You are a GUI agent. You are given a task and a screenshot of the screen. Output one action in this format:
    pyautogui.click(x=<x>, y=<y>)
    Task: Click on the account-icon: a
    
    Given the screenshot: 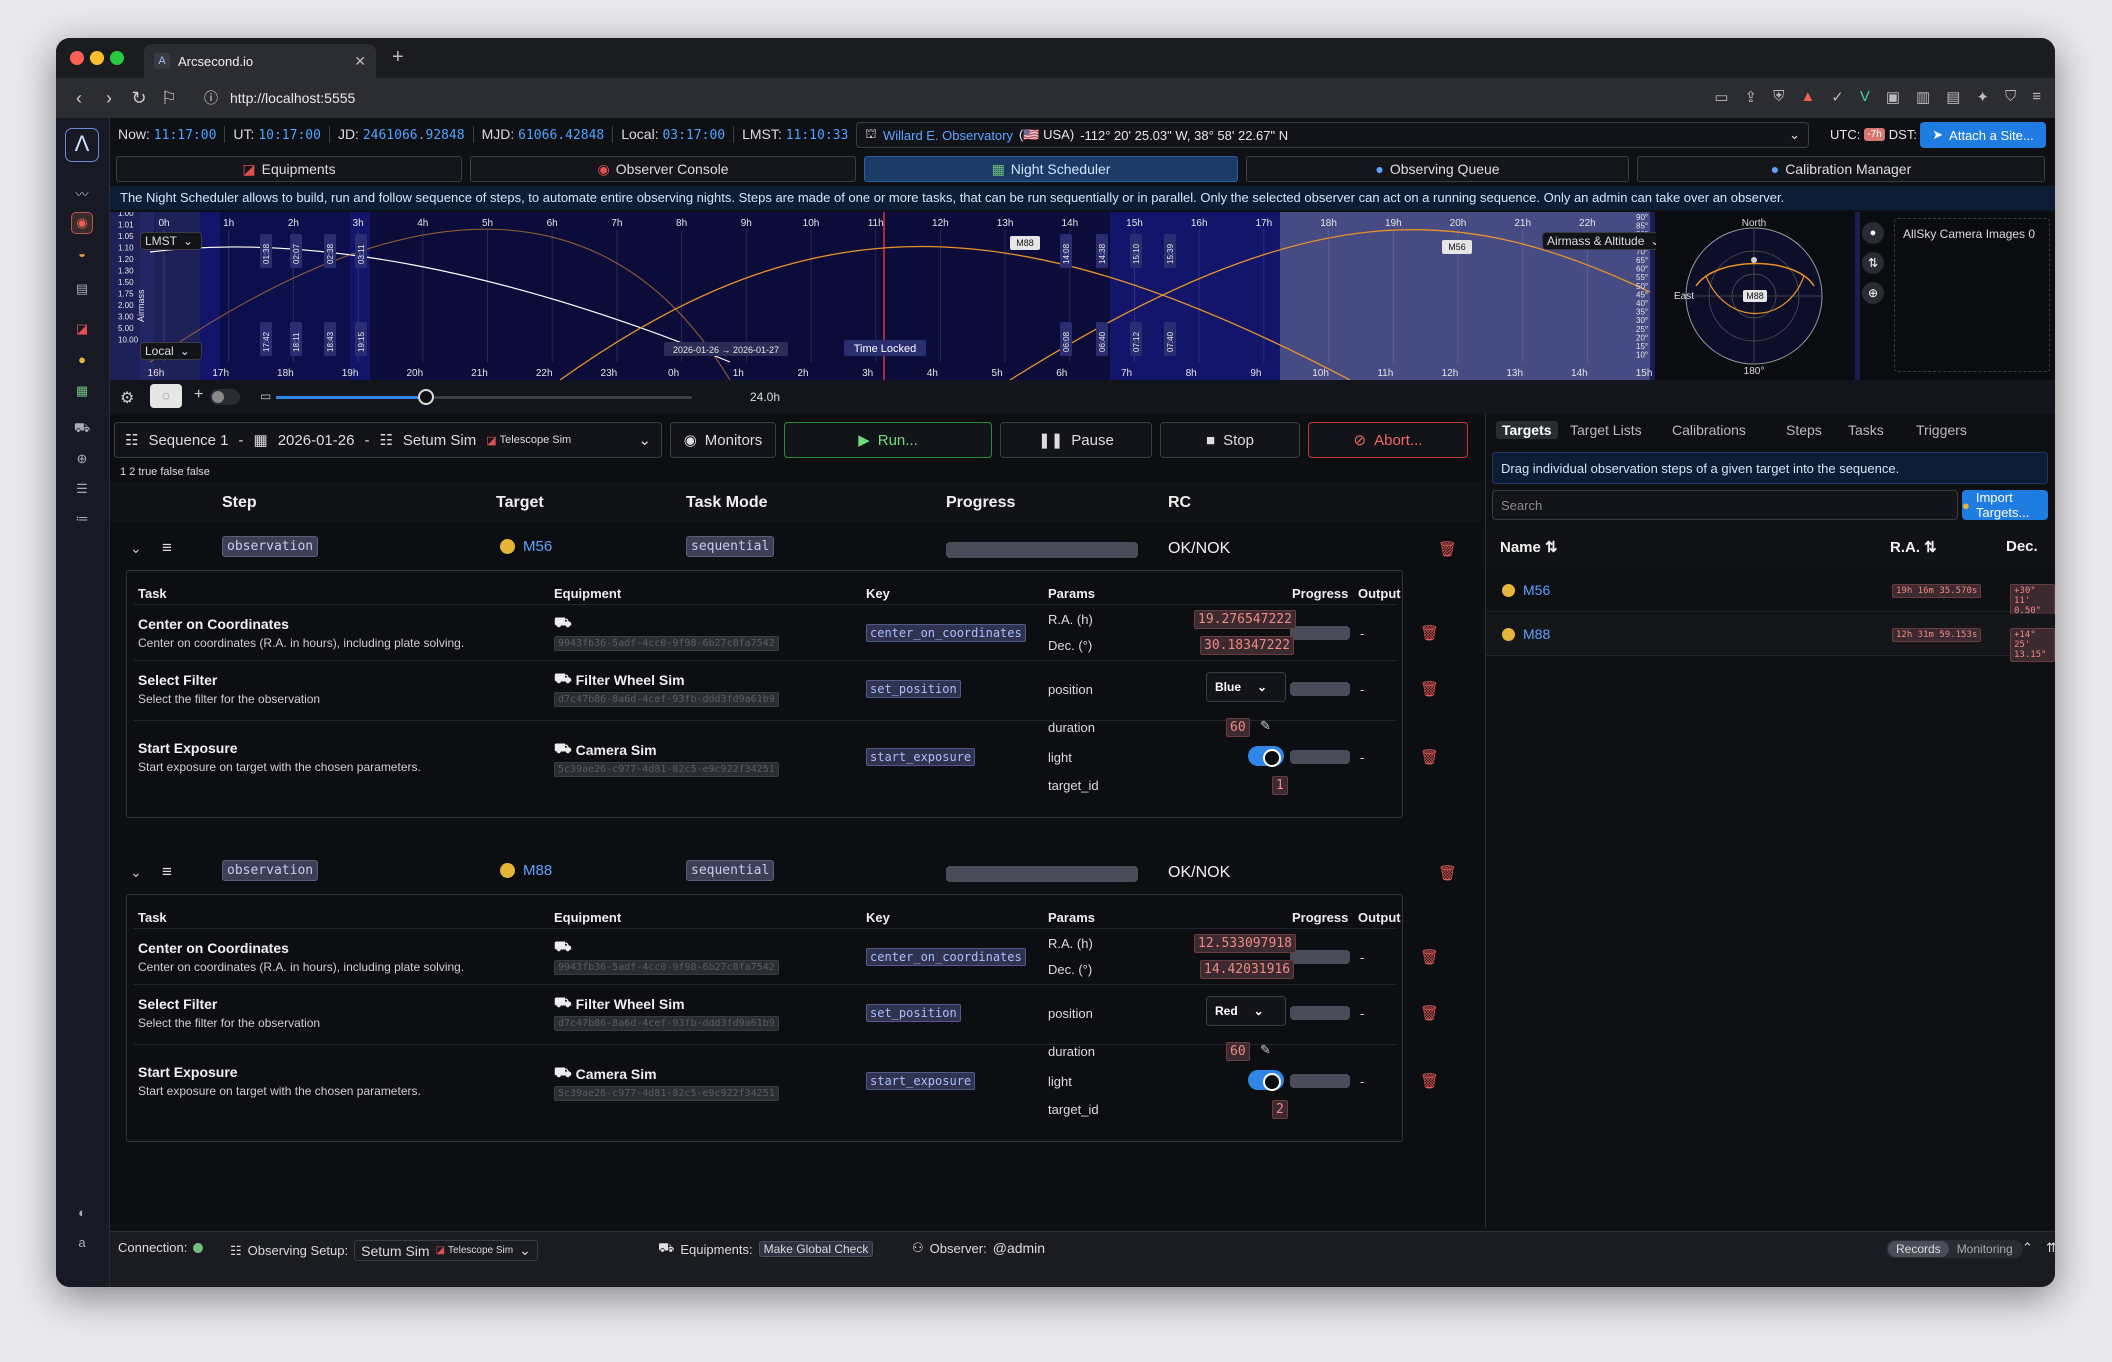 What is the action you would take?
    pyautogui.click(x=82, y=1242)
    